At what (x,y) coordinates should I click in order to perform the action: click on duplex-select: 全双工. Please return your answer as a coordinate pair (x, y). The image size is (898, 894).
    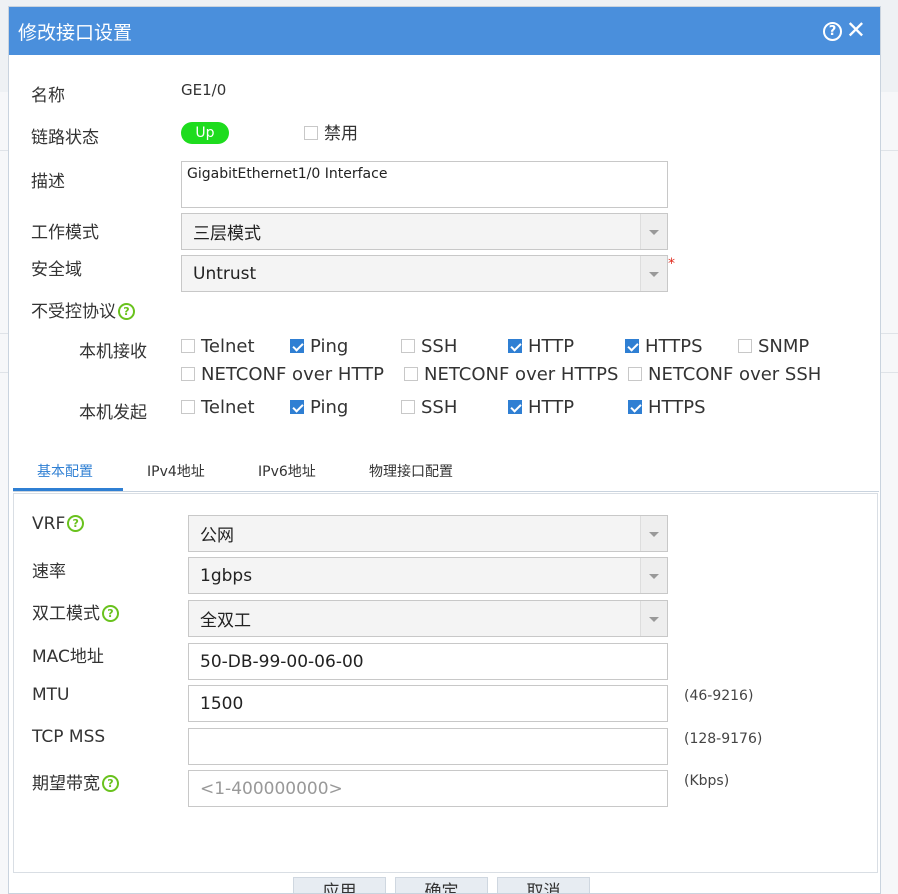
    Looking at the image, I should click on (428, 618).